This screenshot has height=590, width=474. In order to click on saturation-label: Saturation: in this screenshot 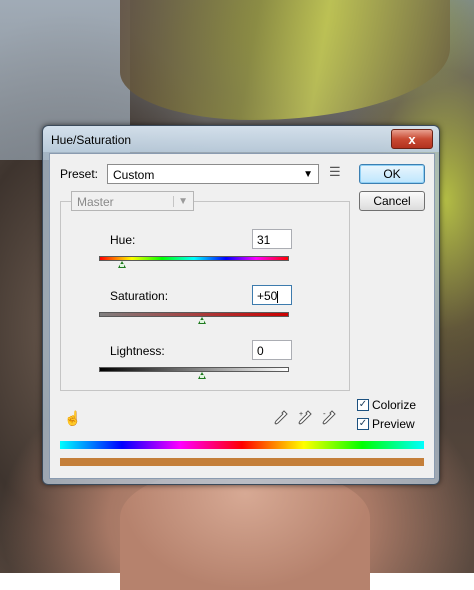, I will do `click(139, 296)`.